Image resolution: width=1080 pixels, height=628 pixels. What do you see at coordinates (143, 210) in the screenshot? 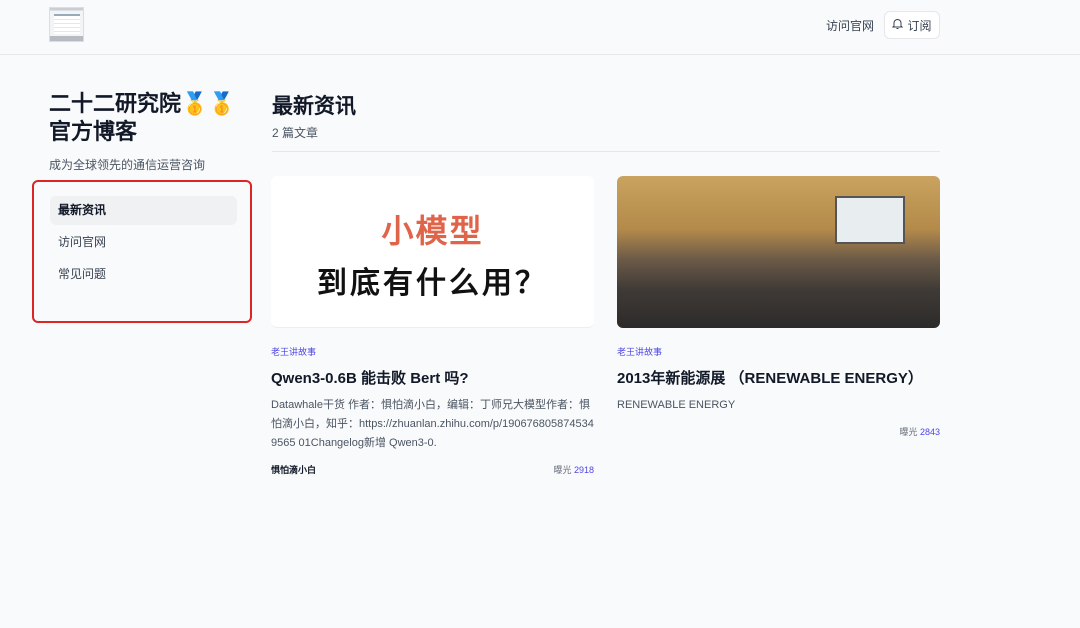
I see `sidebar-item-latest: 最新资讯` at bounding box center [143, 210].